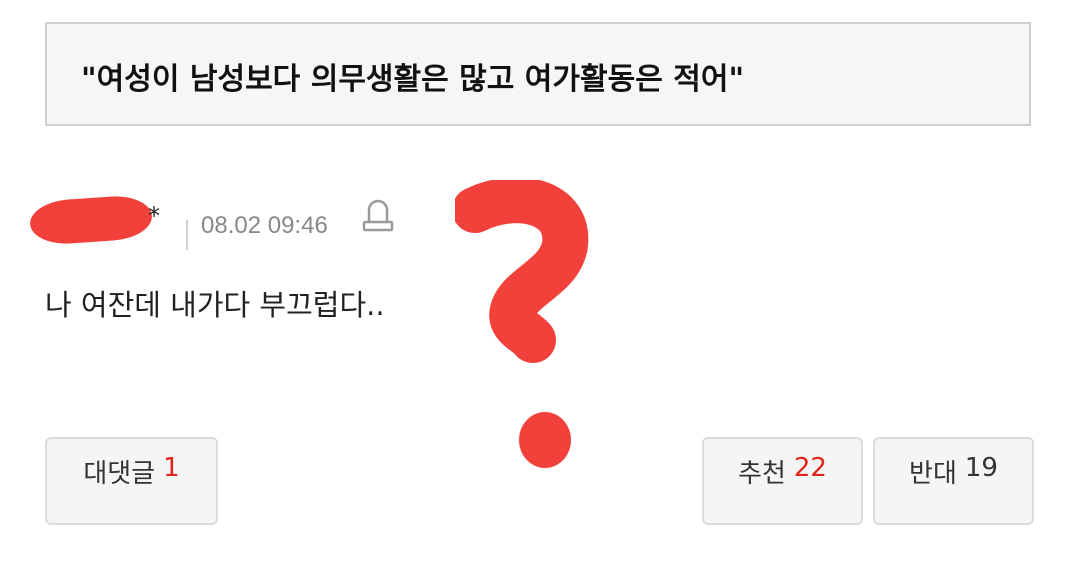  What do you see at coordinates (119, 474) in the screenshot?
I see `reply-label: 대댓글` at bounding box center [119, 474].